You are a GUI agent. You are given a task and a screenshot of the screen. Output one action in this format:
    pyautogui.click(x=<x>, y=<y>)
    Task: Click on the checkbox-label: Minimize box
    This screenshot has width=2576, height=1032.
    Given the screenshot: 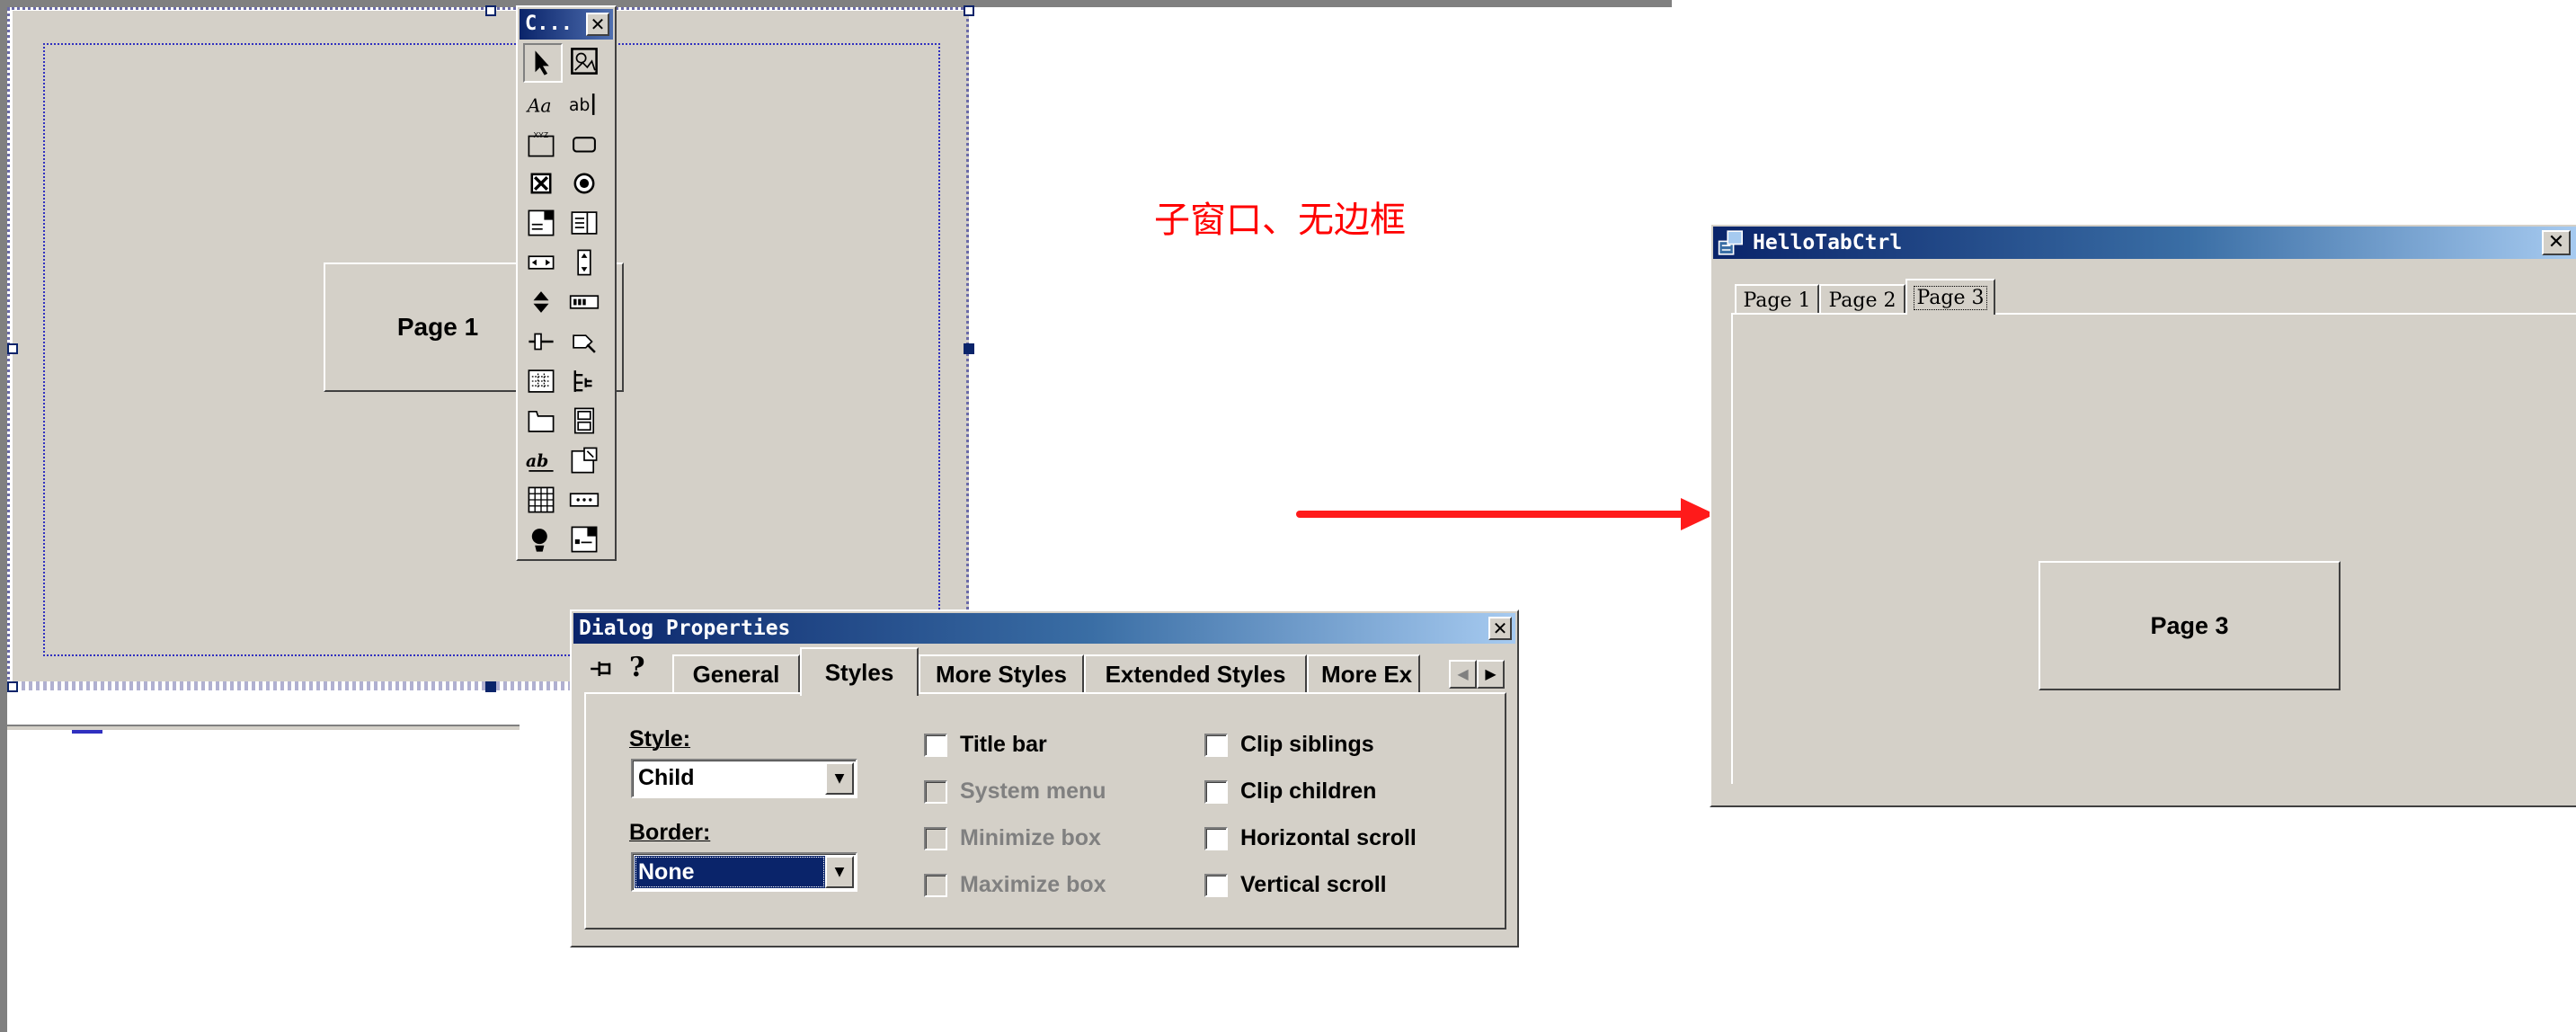 What is the action you would take?
    pyautogui.click(x=1030, y=838)
    